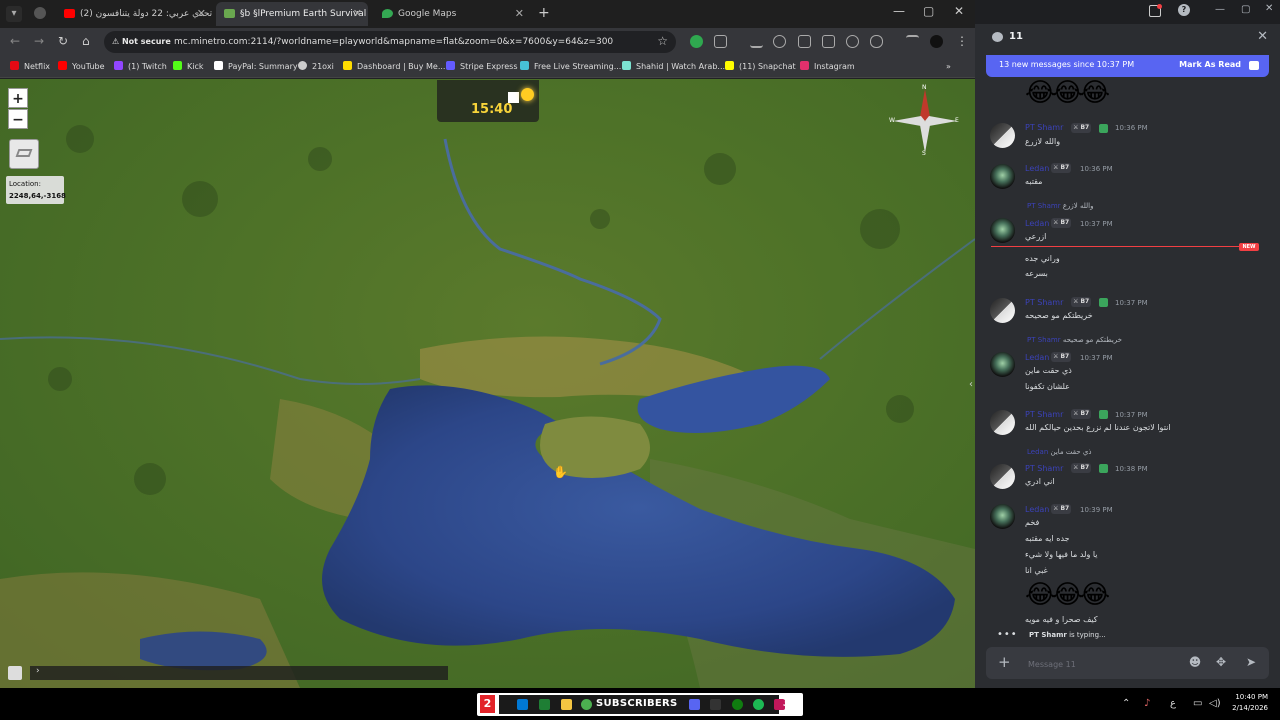 The height and width of the screenshot is (720, 1280). Describe the element at coordinates (140, 67) in the screenshot. I see `bookmark-twitch: (1) Twitch` at that location.